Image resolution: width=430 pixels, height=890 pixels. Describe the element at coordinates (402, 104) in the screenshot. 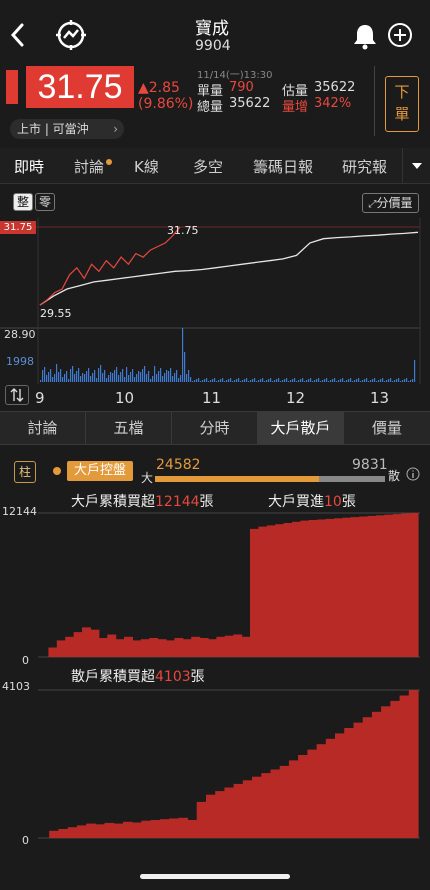

I see `order-button: 下 單` at that location.